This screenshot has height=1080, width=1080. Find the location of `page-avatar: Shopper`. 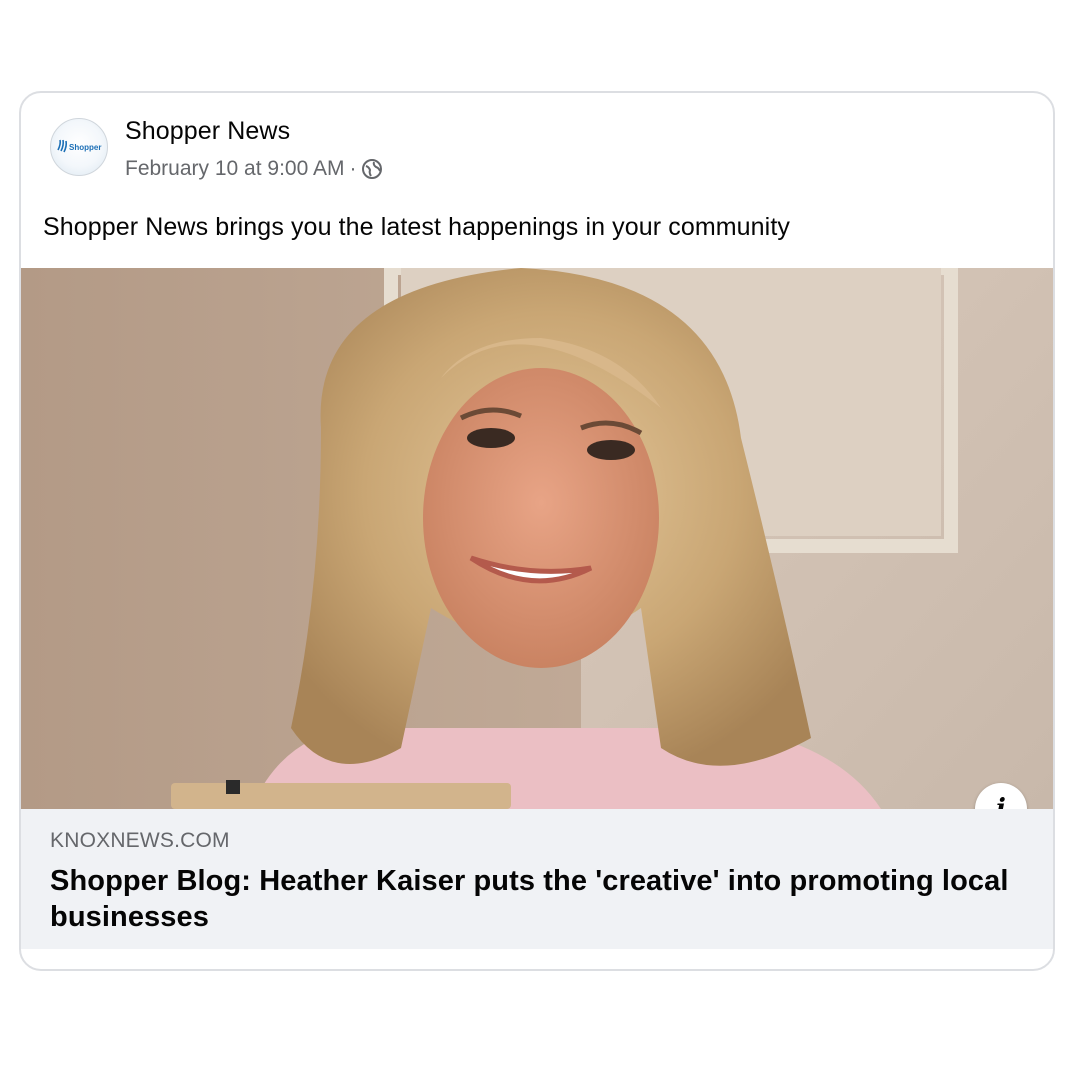

page-avatar: Shopper is located at coordinates (79, 147).